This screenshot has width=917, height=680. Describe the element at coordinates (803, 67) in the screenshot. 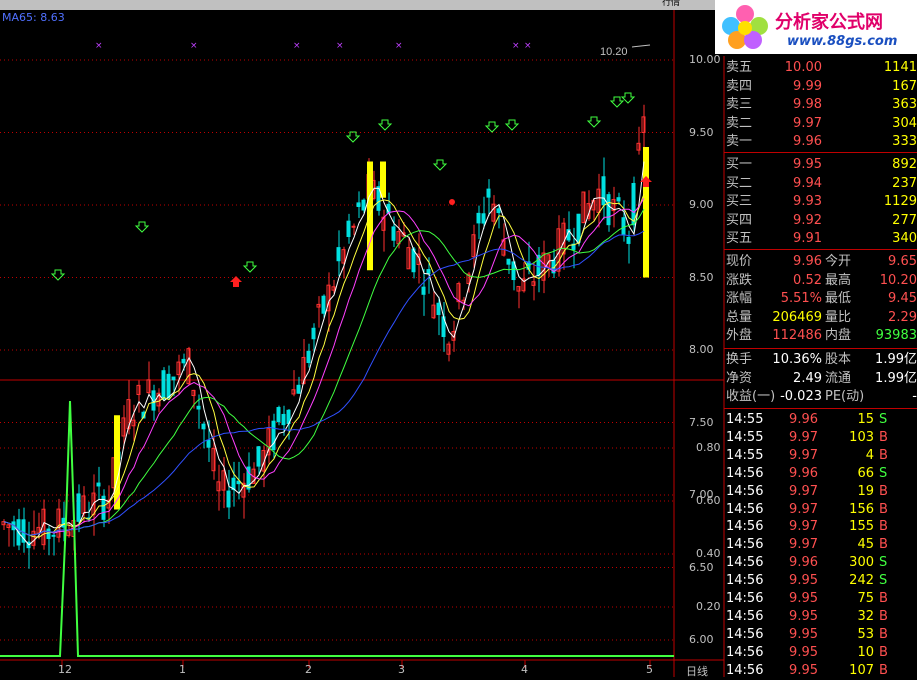

I see `quote-cell: 10.00` at that location.